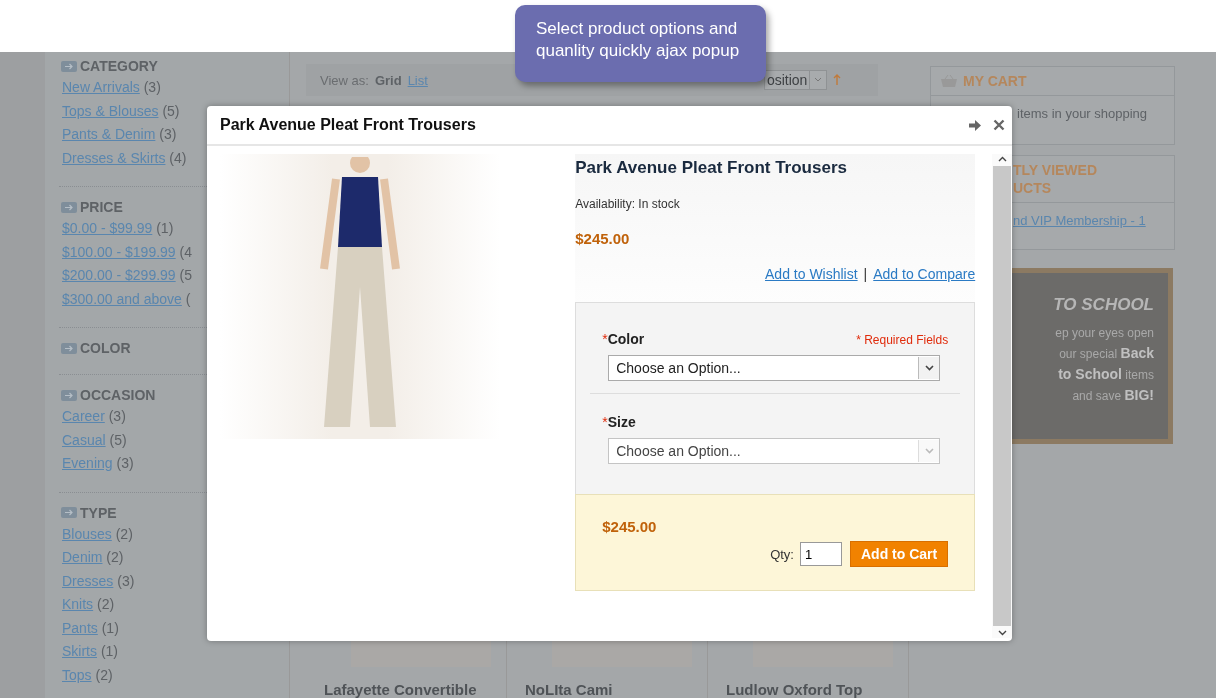 This screenshot has width=1216, height=698. I want to click on product-price: $245.00, so click(602, 238).